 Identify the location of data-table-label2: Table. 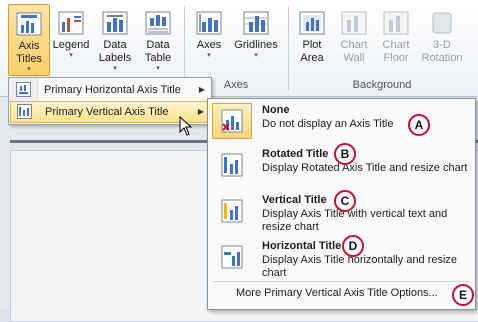
(158, 58).